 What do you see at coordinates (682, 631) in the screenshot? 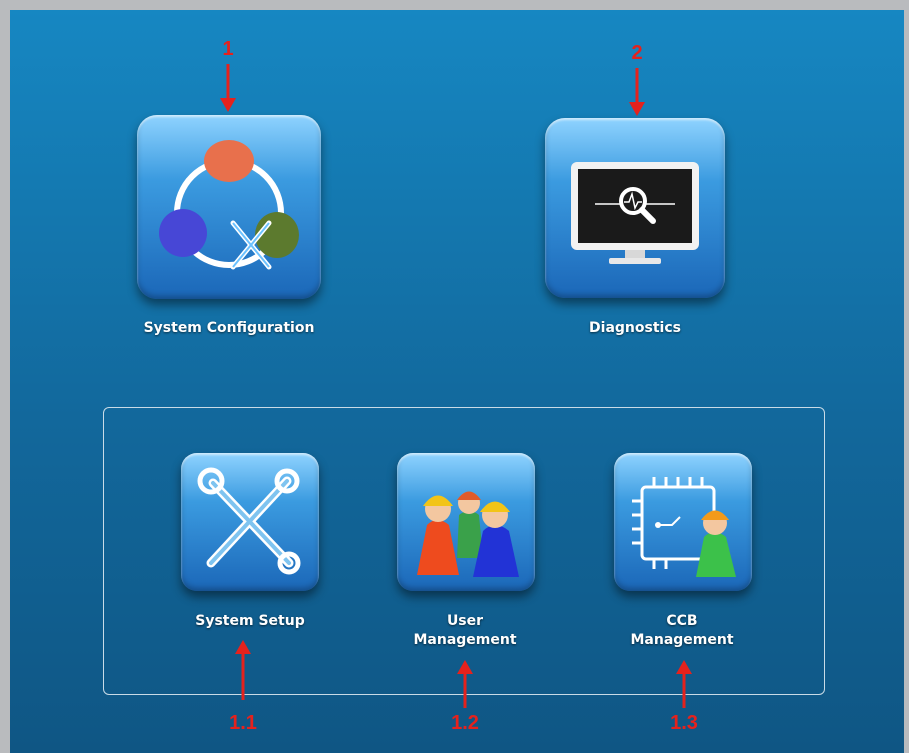
I see `ccb-management-label: CCB Management` at bounding box center [682, 631].